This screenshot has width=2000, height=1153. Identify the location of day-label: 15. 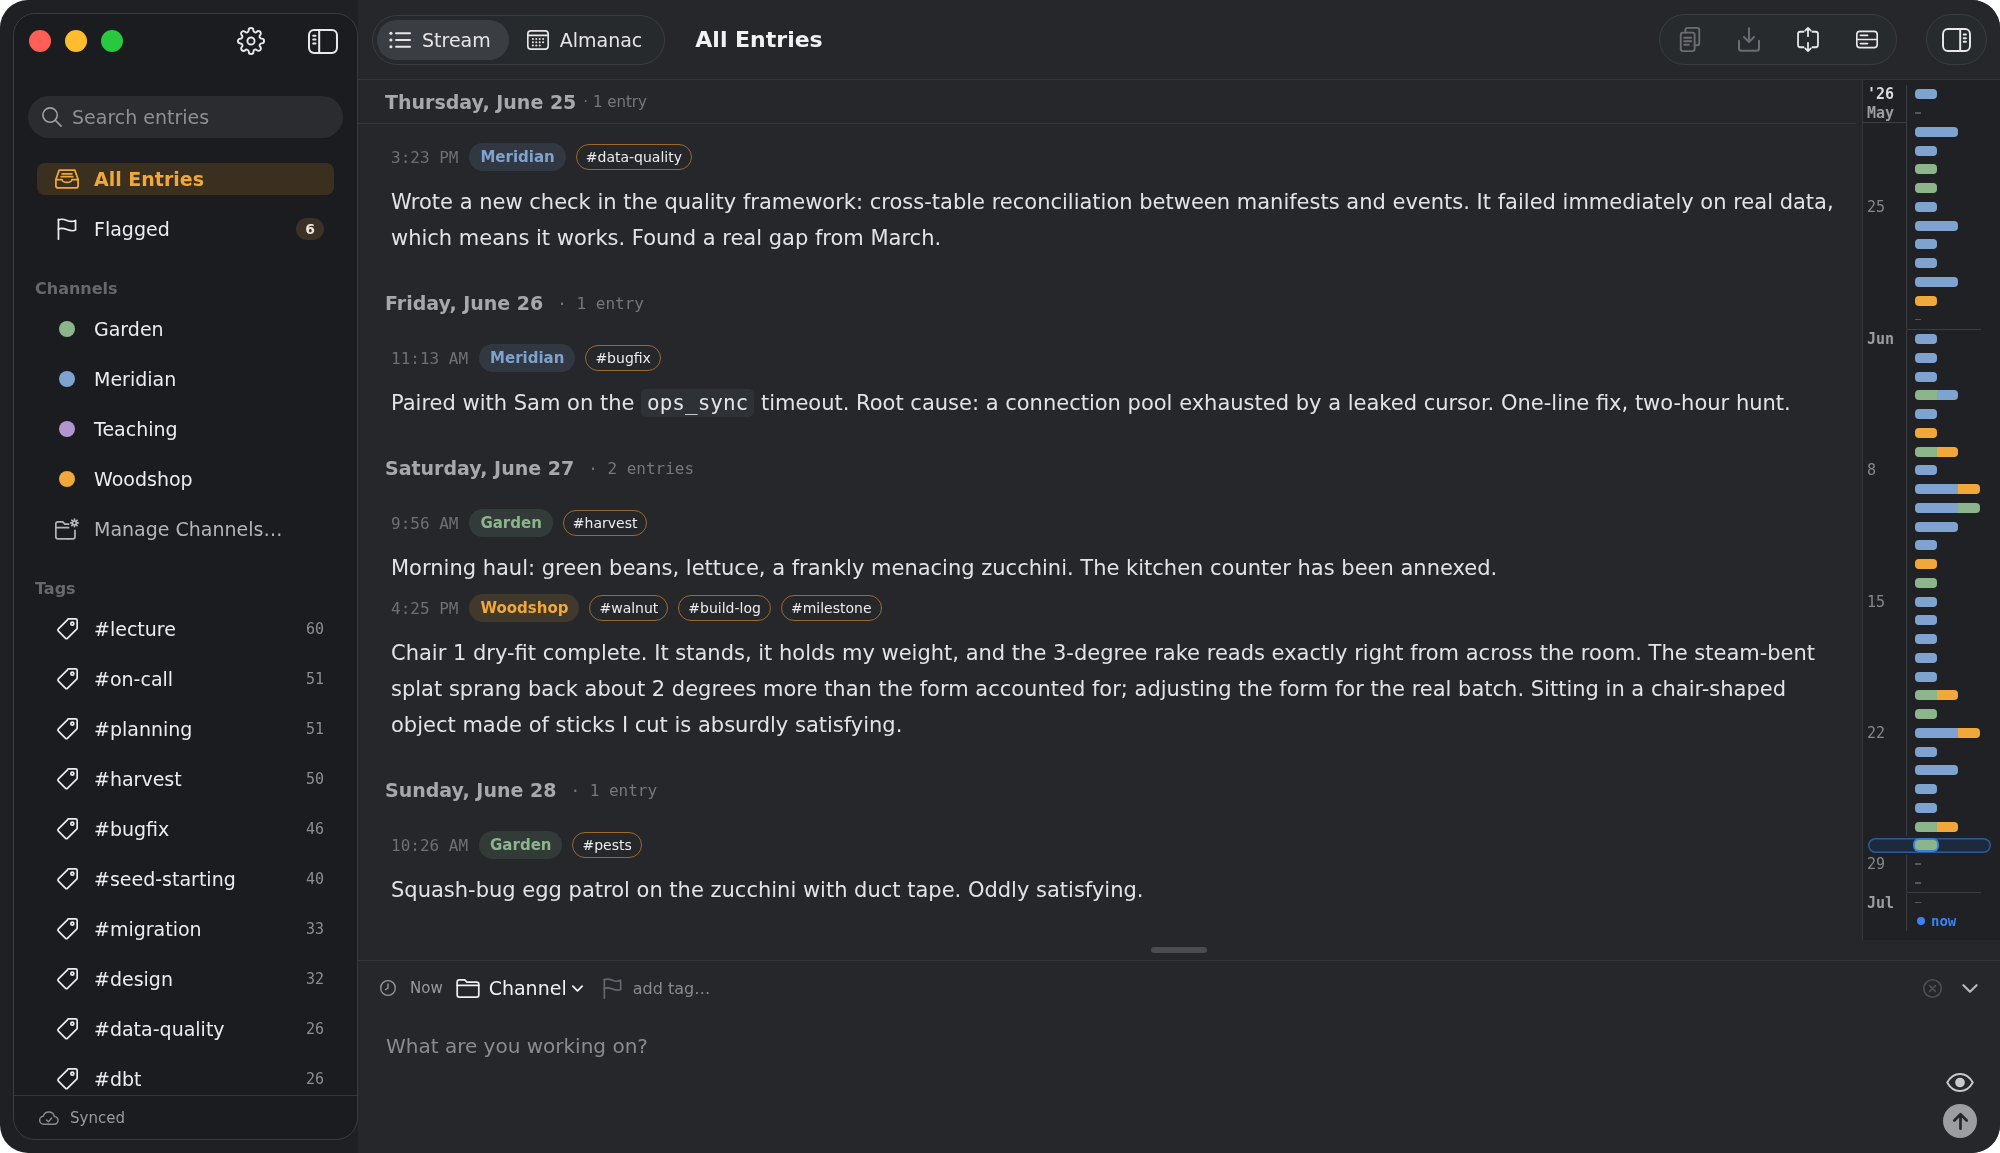
(1876, 601).